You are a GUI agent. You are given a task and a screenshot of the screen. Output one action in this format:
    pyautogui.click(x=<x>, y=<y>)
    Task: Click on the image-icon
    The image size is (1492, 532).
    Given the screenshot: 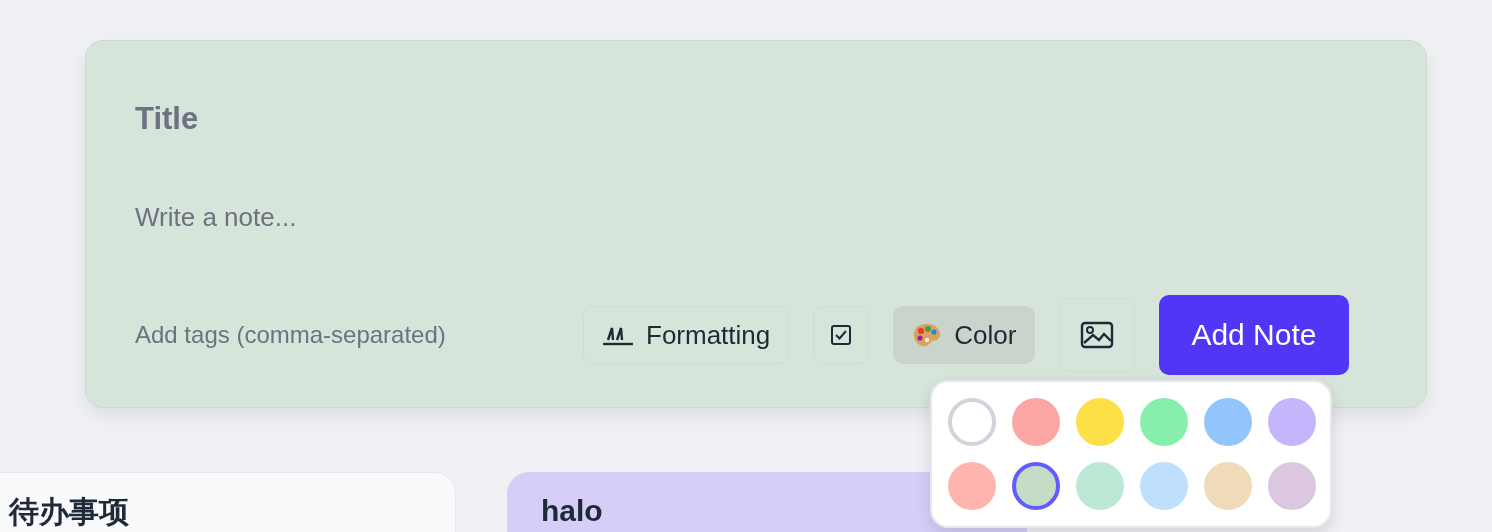 What is the action you would take?
    pyautogui.click(x=1097, y=335)
    